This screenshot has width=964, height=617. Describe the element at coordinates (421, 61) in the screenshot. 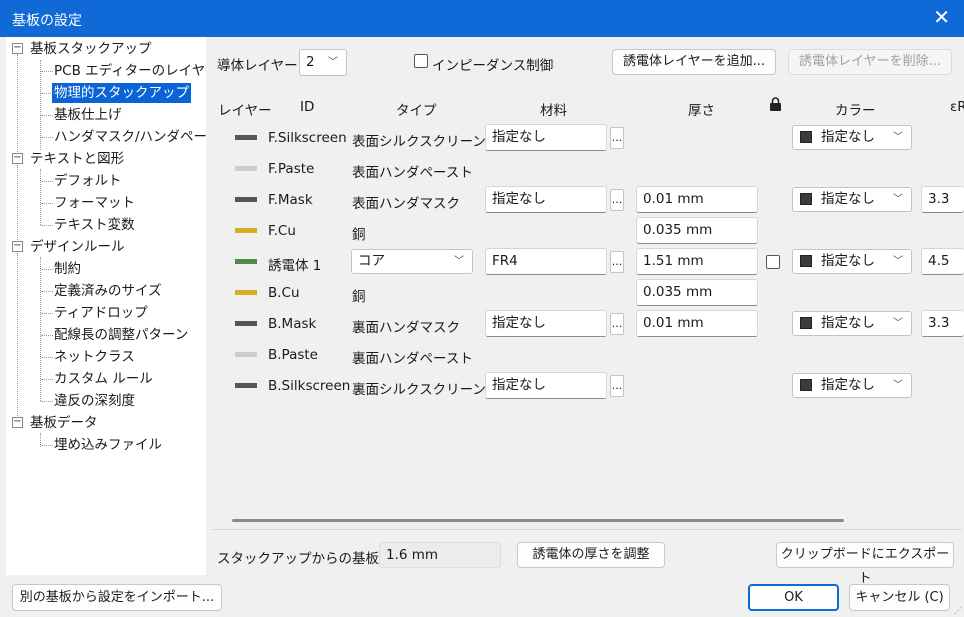

I see `impedance-checkbox` at that location.